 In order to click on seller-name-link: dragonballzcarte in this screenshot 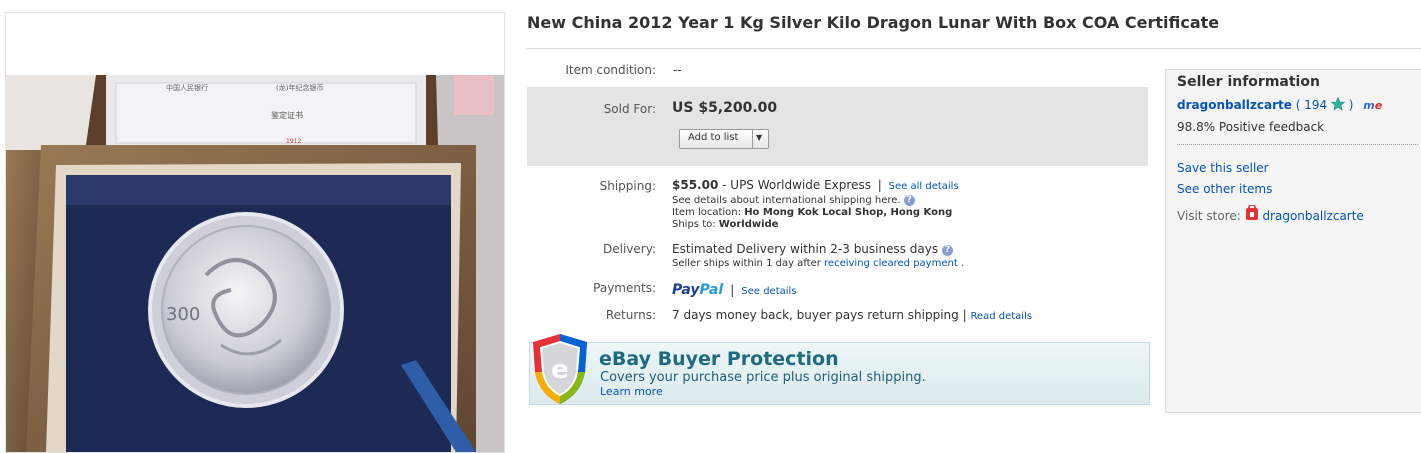, I will do `click(1234, 105)`.